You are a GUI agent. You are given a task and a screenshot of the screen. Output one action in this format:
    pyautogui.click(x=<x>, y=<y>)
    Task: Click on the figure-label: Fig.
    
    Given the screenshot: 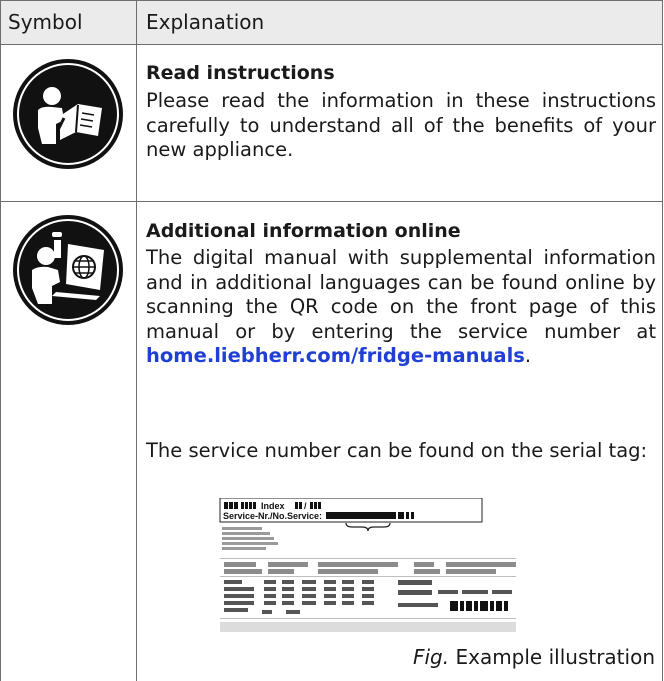 What is the action you would take?
    pyautogui.click(x=431, y=657)
    